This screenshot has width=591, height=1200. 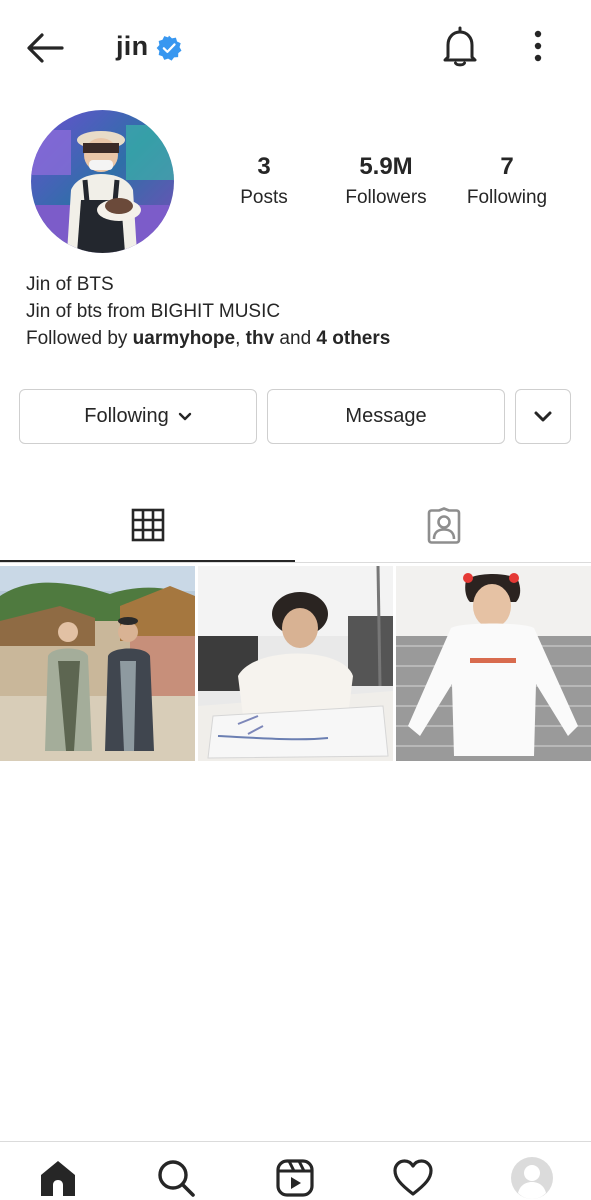 I want to click on suggested-accounts-button, so click(x=543, y=416).